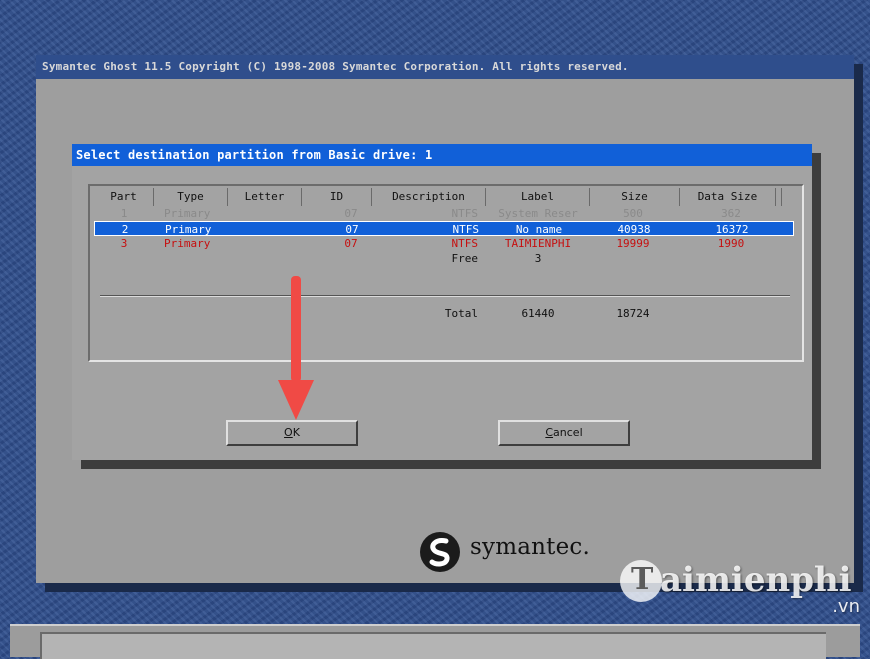 Image resolution: width=870 pixels, height=659 pixels. What do you see at coordinates (296, 432) in the screenshot?
I see `ok-label-rest: K` at bounding box center [296, 432].